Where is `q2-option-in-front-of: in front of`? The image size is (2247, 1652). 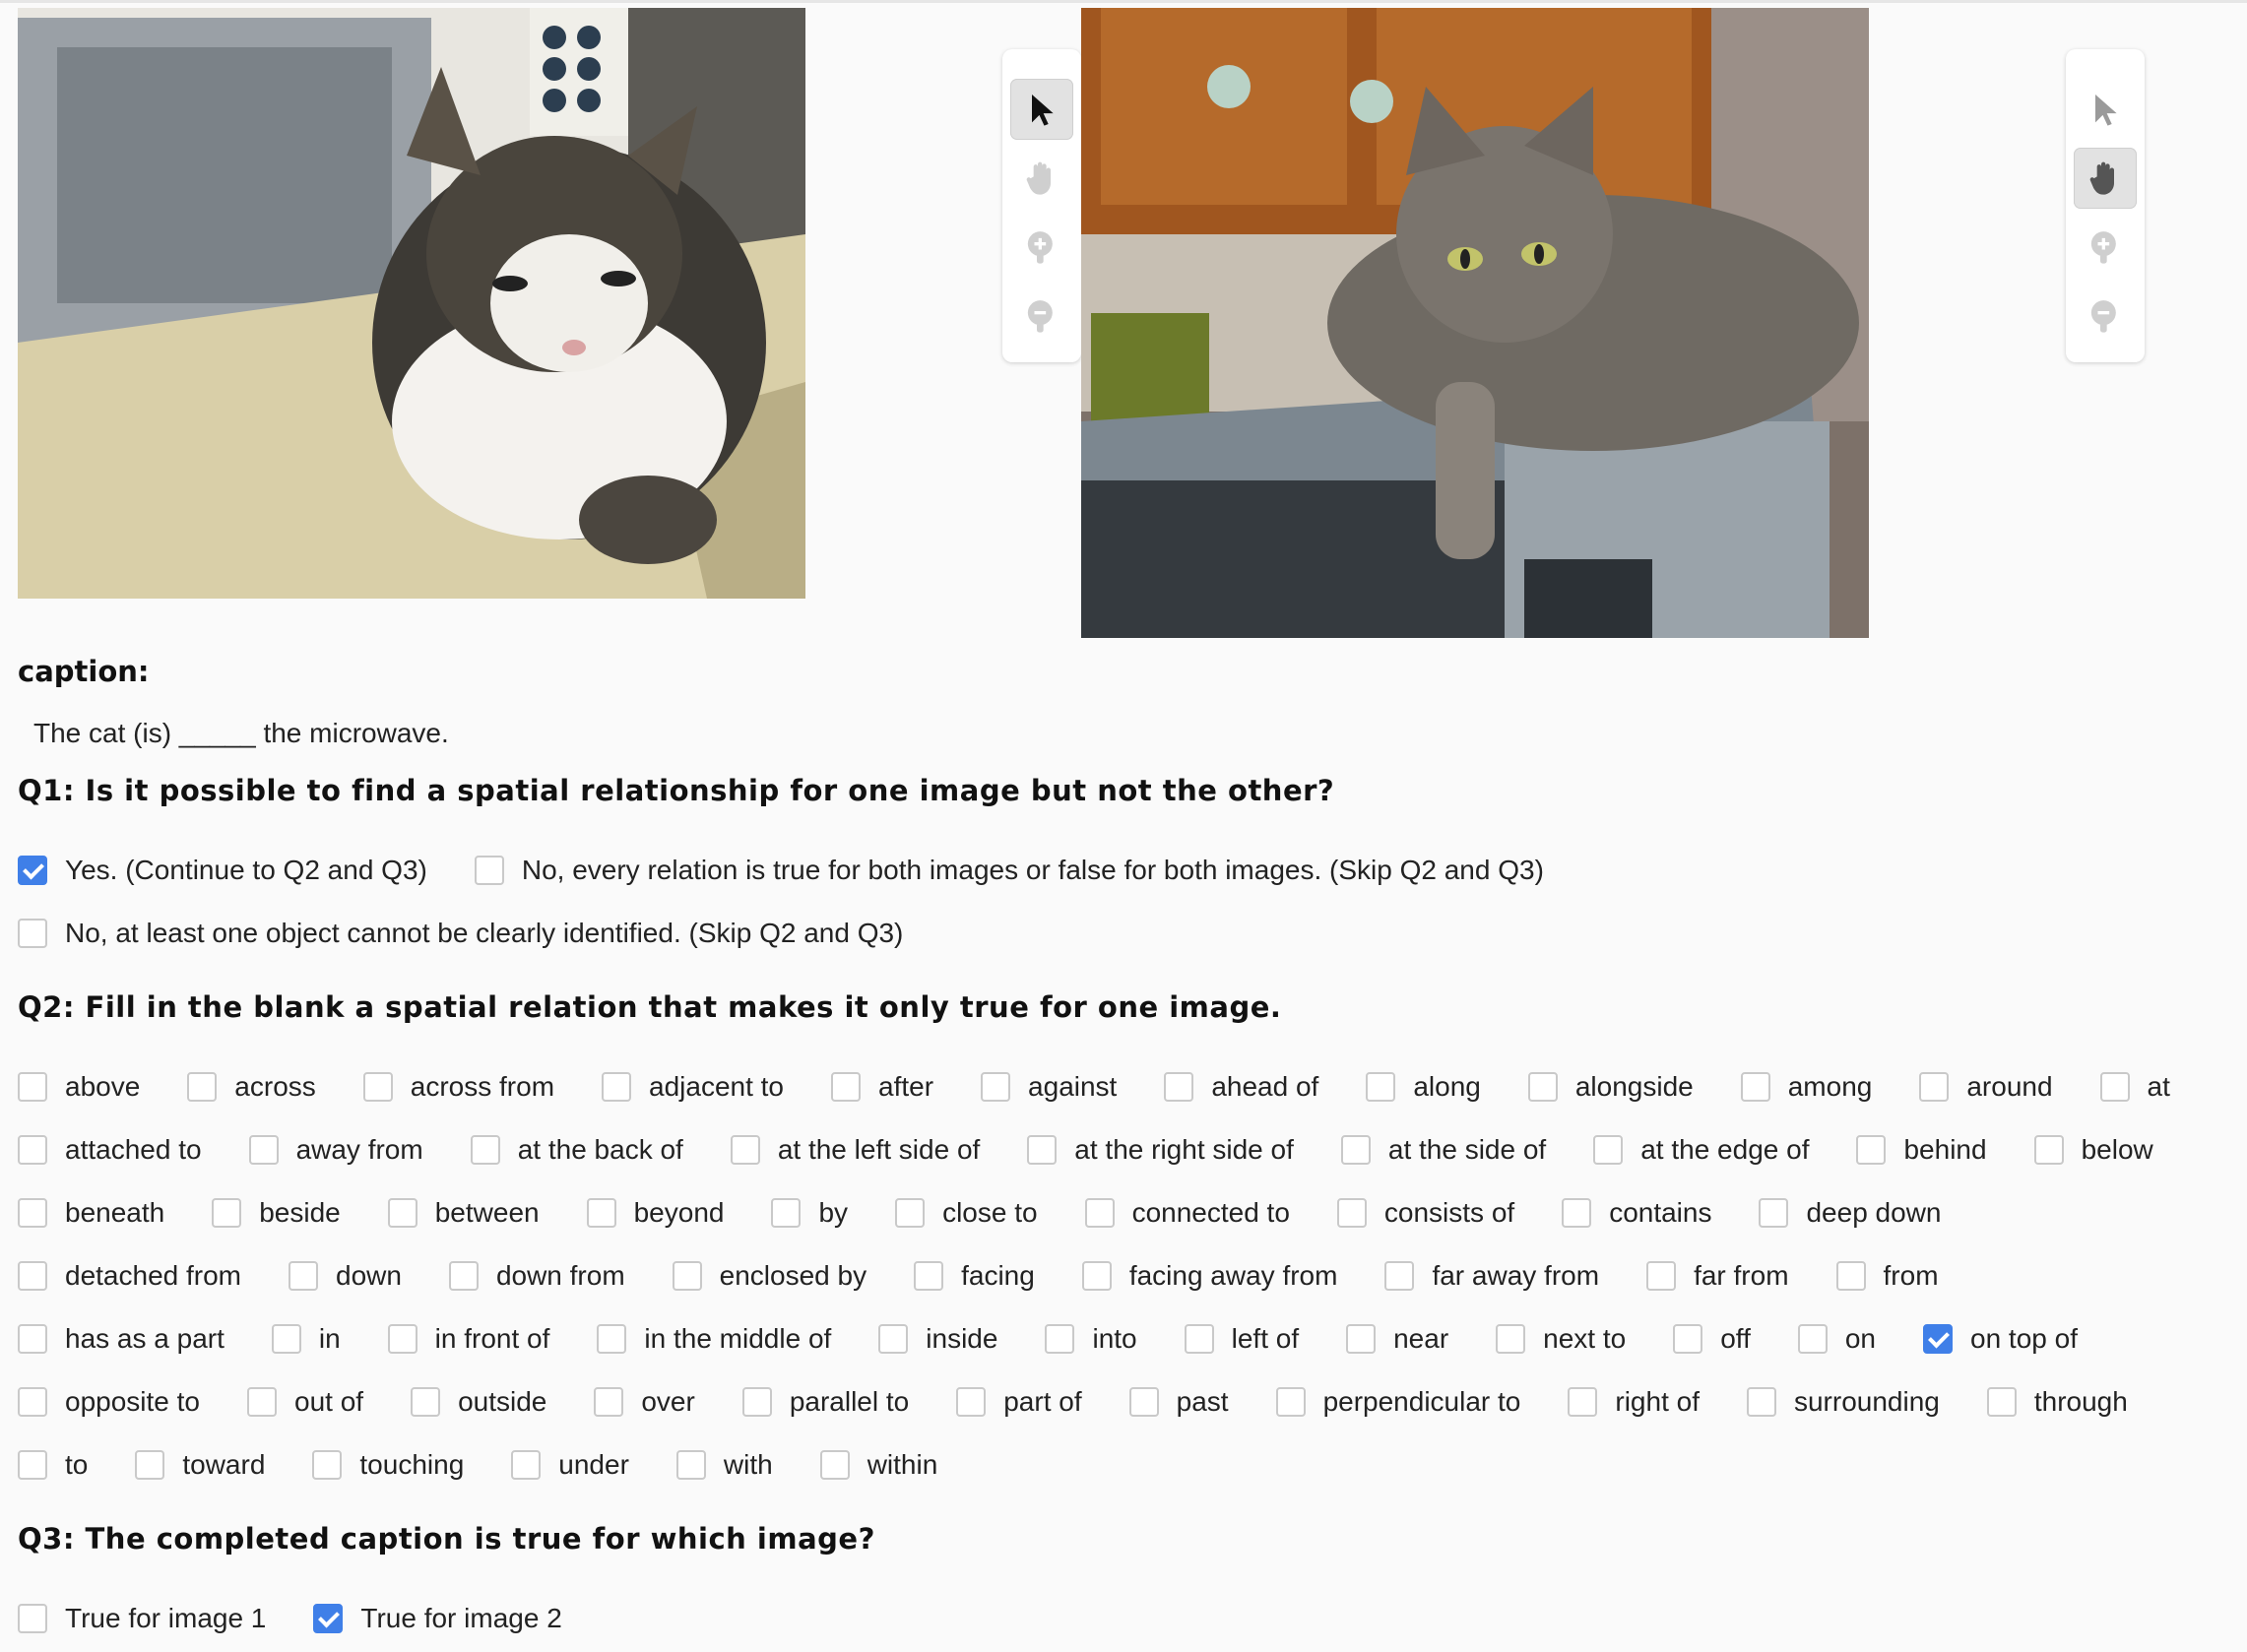
q2-option-in-front-of: in front of is located at coordinates (468, 1339).